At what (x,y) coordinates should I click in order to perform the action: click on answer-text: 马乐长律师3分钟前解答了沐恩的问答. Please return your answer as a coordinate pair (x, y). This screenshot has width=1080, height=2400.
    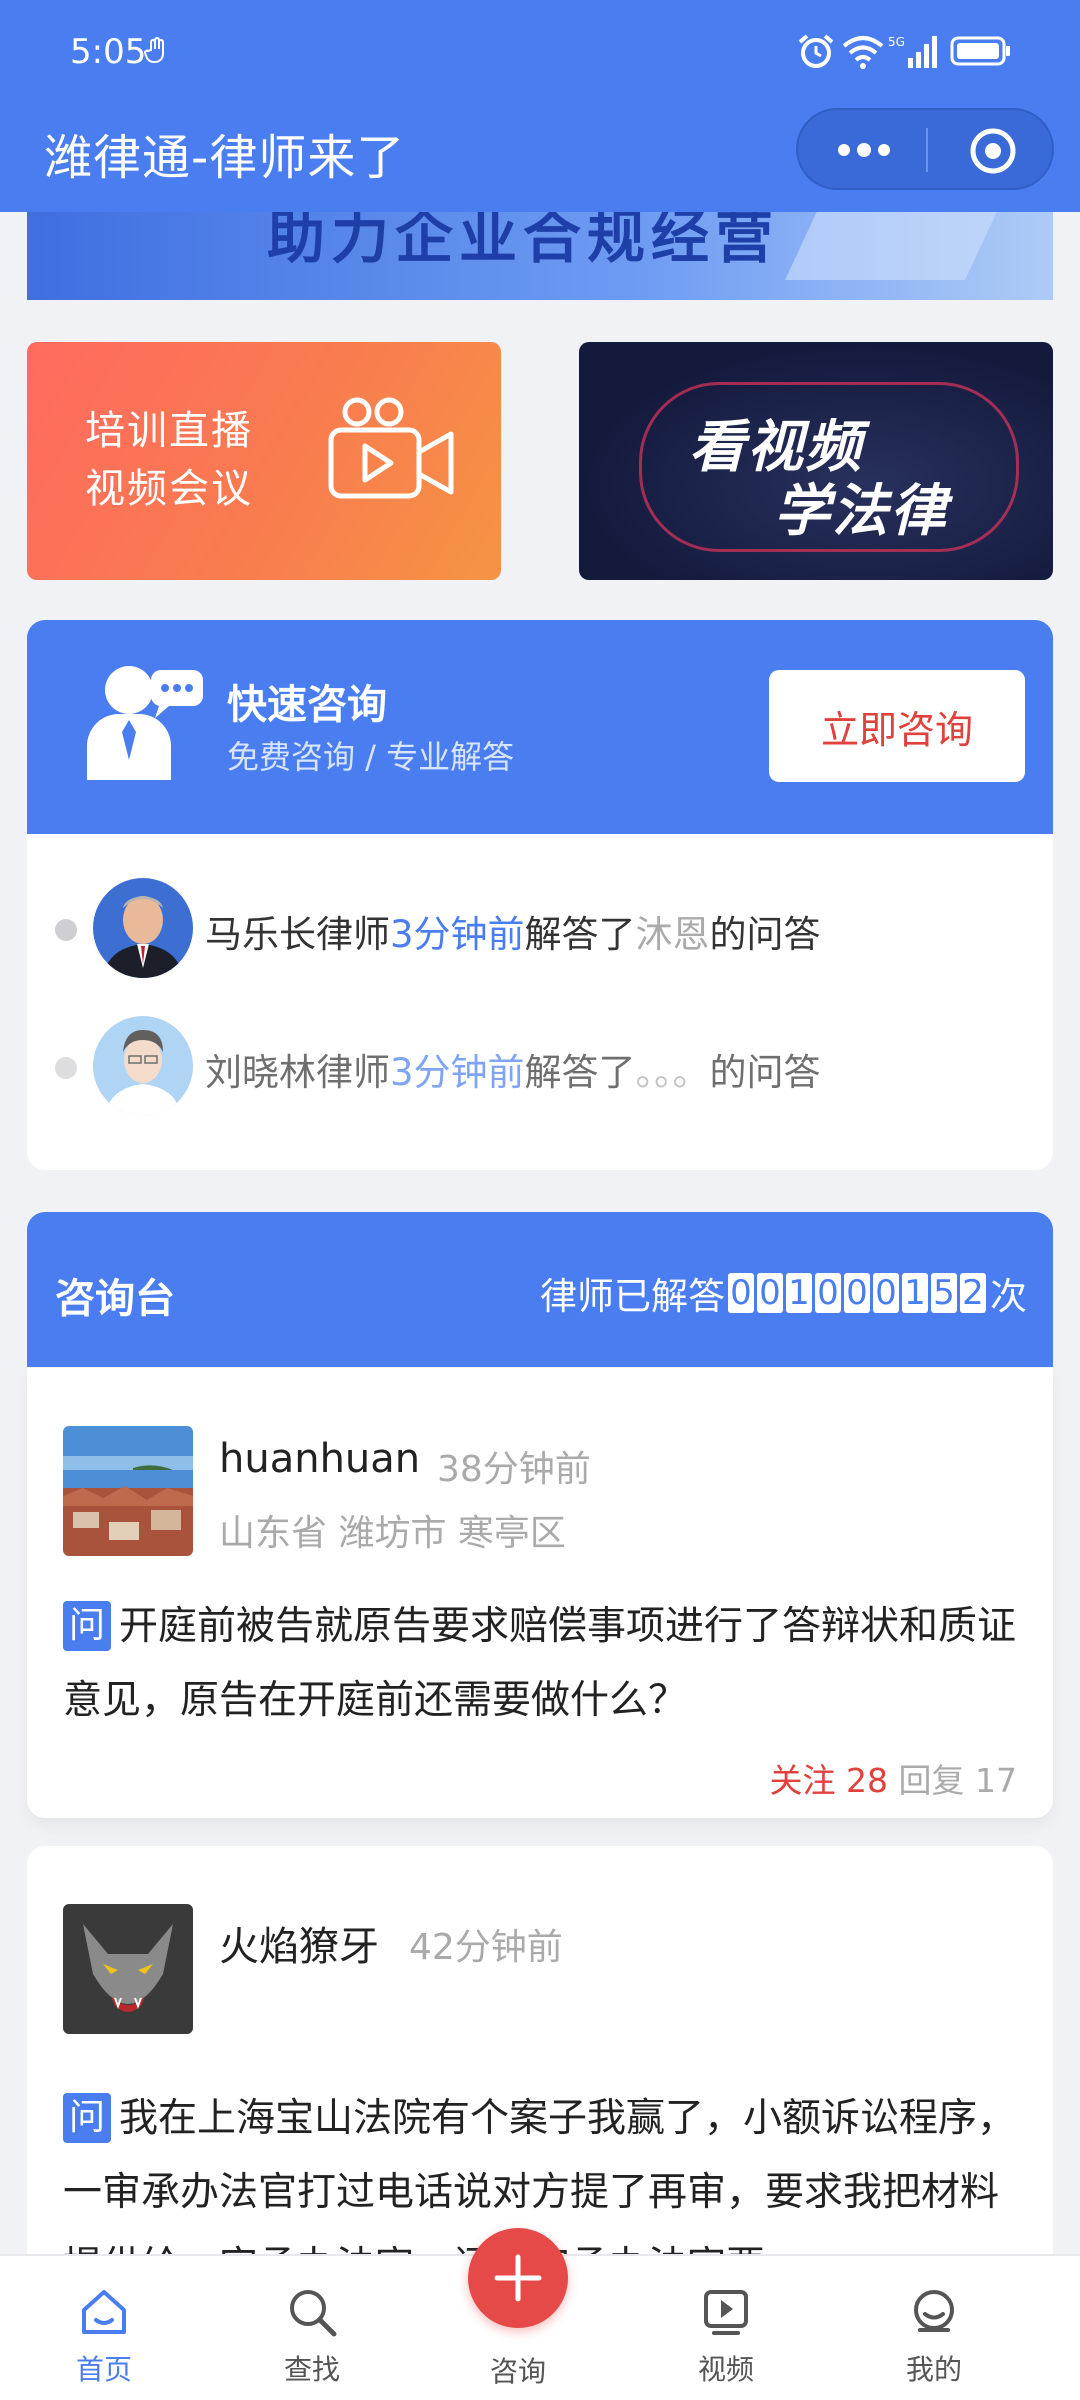
    Looking at the image, I should click on (513, 934).